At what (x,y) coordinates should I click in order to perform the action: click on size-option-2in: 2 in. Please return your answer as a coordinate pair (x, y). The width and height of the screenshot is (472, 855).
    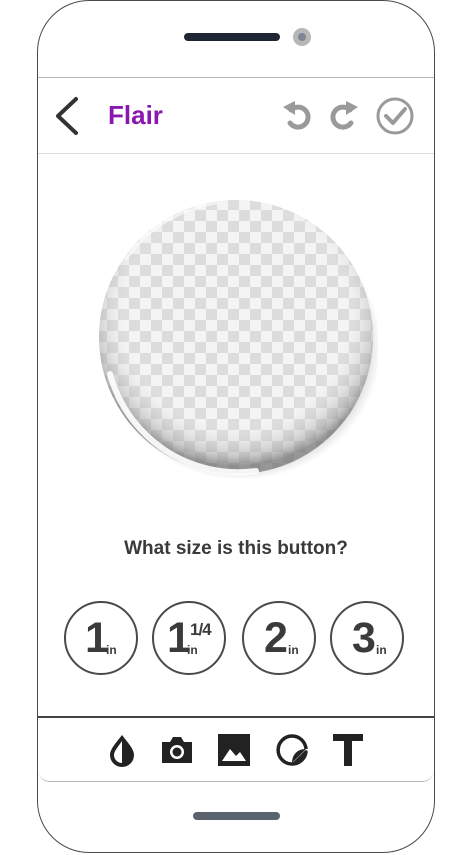
    Looking at the image, I should click on (279, 638).